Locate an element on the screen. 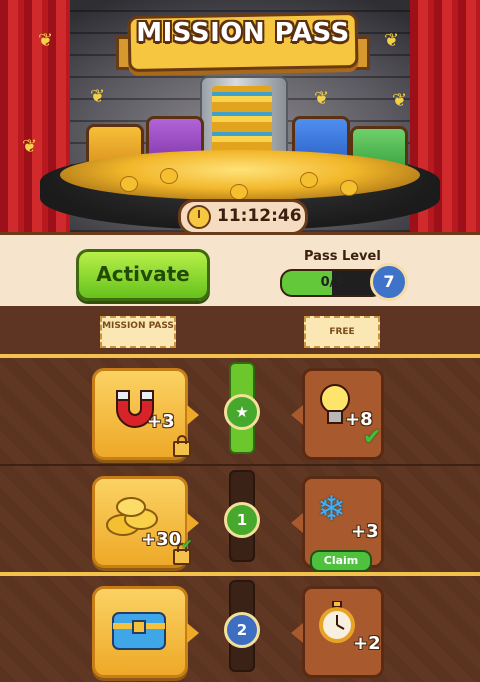  mission-pass-column-tag: MISSION PASS is located at coordinates (138, 332).